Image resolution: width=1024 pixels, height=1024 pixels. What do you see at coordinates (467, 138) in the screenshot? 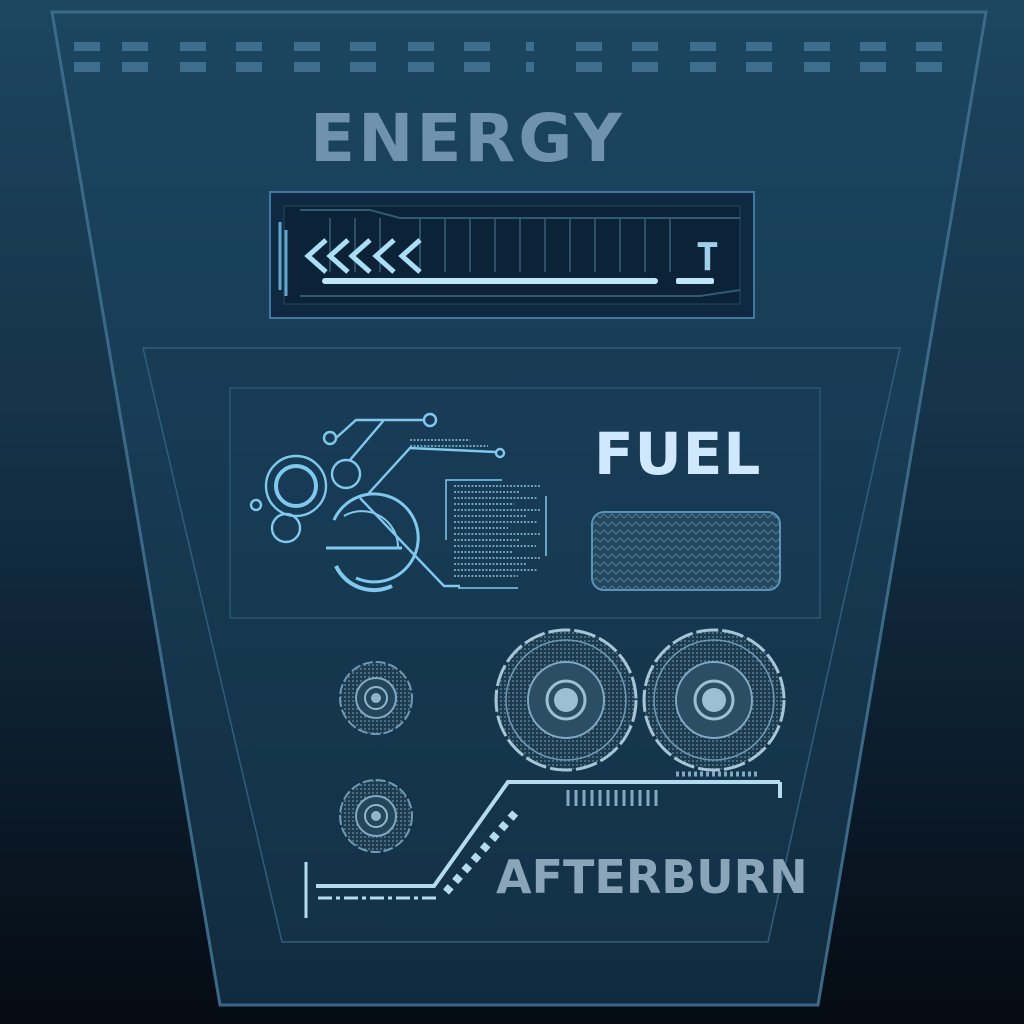
I see `energy-title: ENERGY` at bounding box center [467, 138].